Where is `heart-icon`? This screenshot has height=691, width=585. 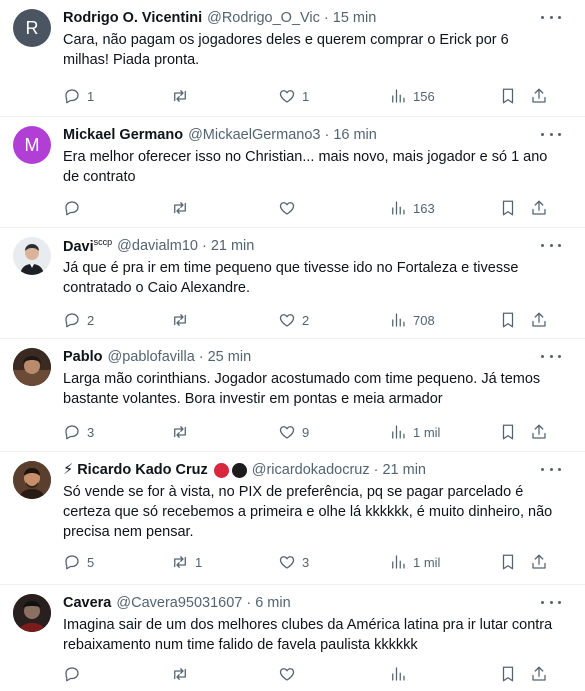
heart-icon is located at coordinates (287, 562).